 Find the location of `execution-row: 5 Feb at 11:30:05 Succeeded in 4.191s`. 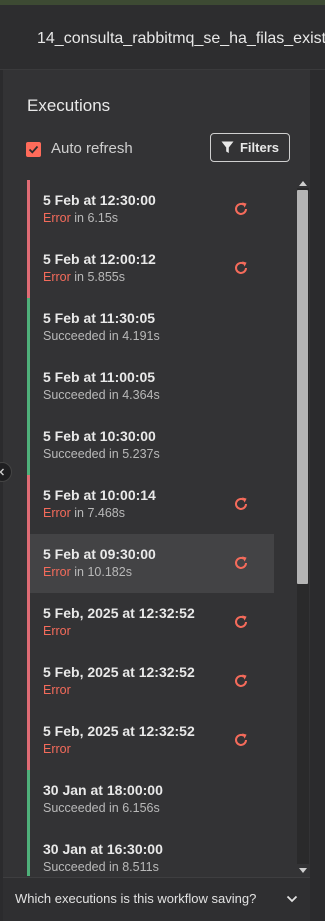

execution-row: 5 Feb at 11:30:05 Succeeded in 4.191s is located at coordinates (150, 327).